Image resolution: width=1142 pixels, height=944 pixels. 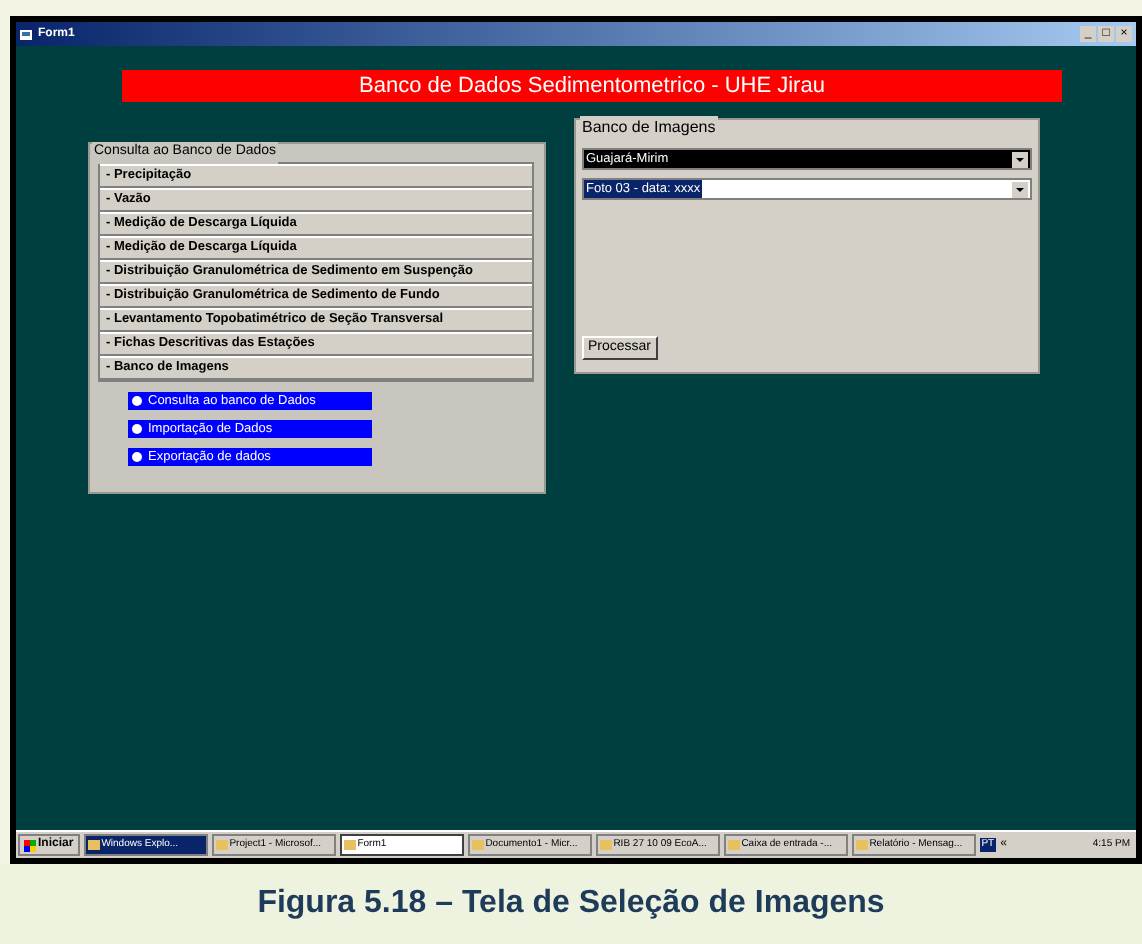 What do you see at coordinates (571, 904) in the screenshot?
I see `figure-caption: Figura 5.18 – Tela de Seleção de Imagens` at bounding box center [571, 904].